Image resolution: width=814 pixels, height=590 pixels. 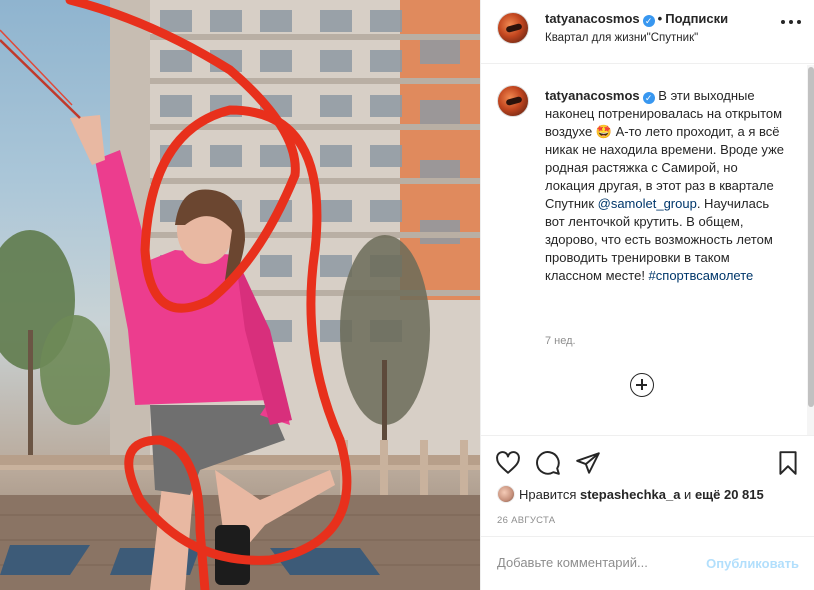 I want to click on liker-avatar, so click(x=506, y=494).